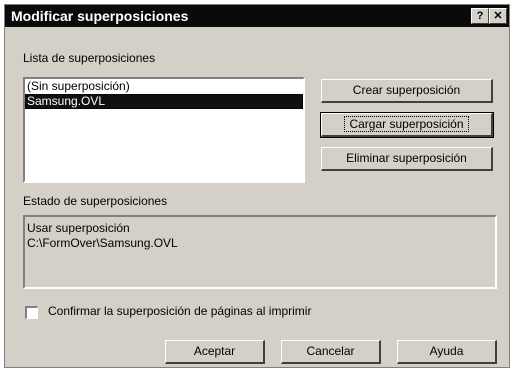  Describe the element at coordinates (89, 58) in the screenshot. I see `overlay-list-label: Lista de superposiciones` at that location.